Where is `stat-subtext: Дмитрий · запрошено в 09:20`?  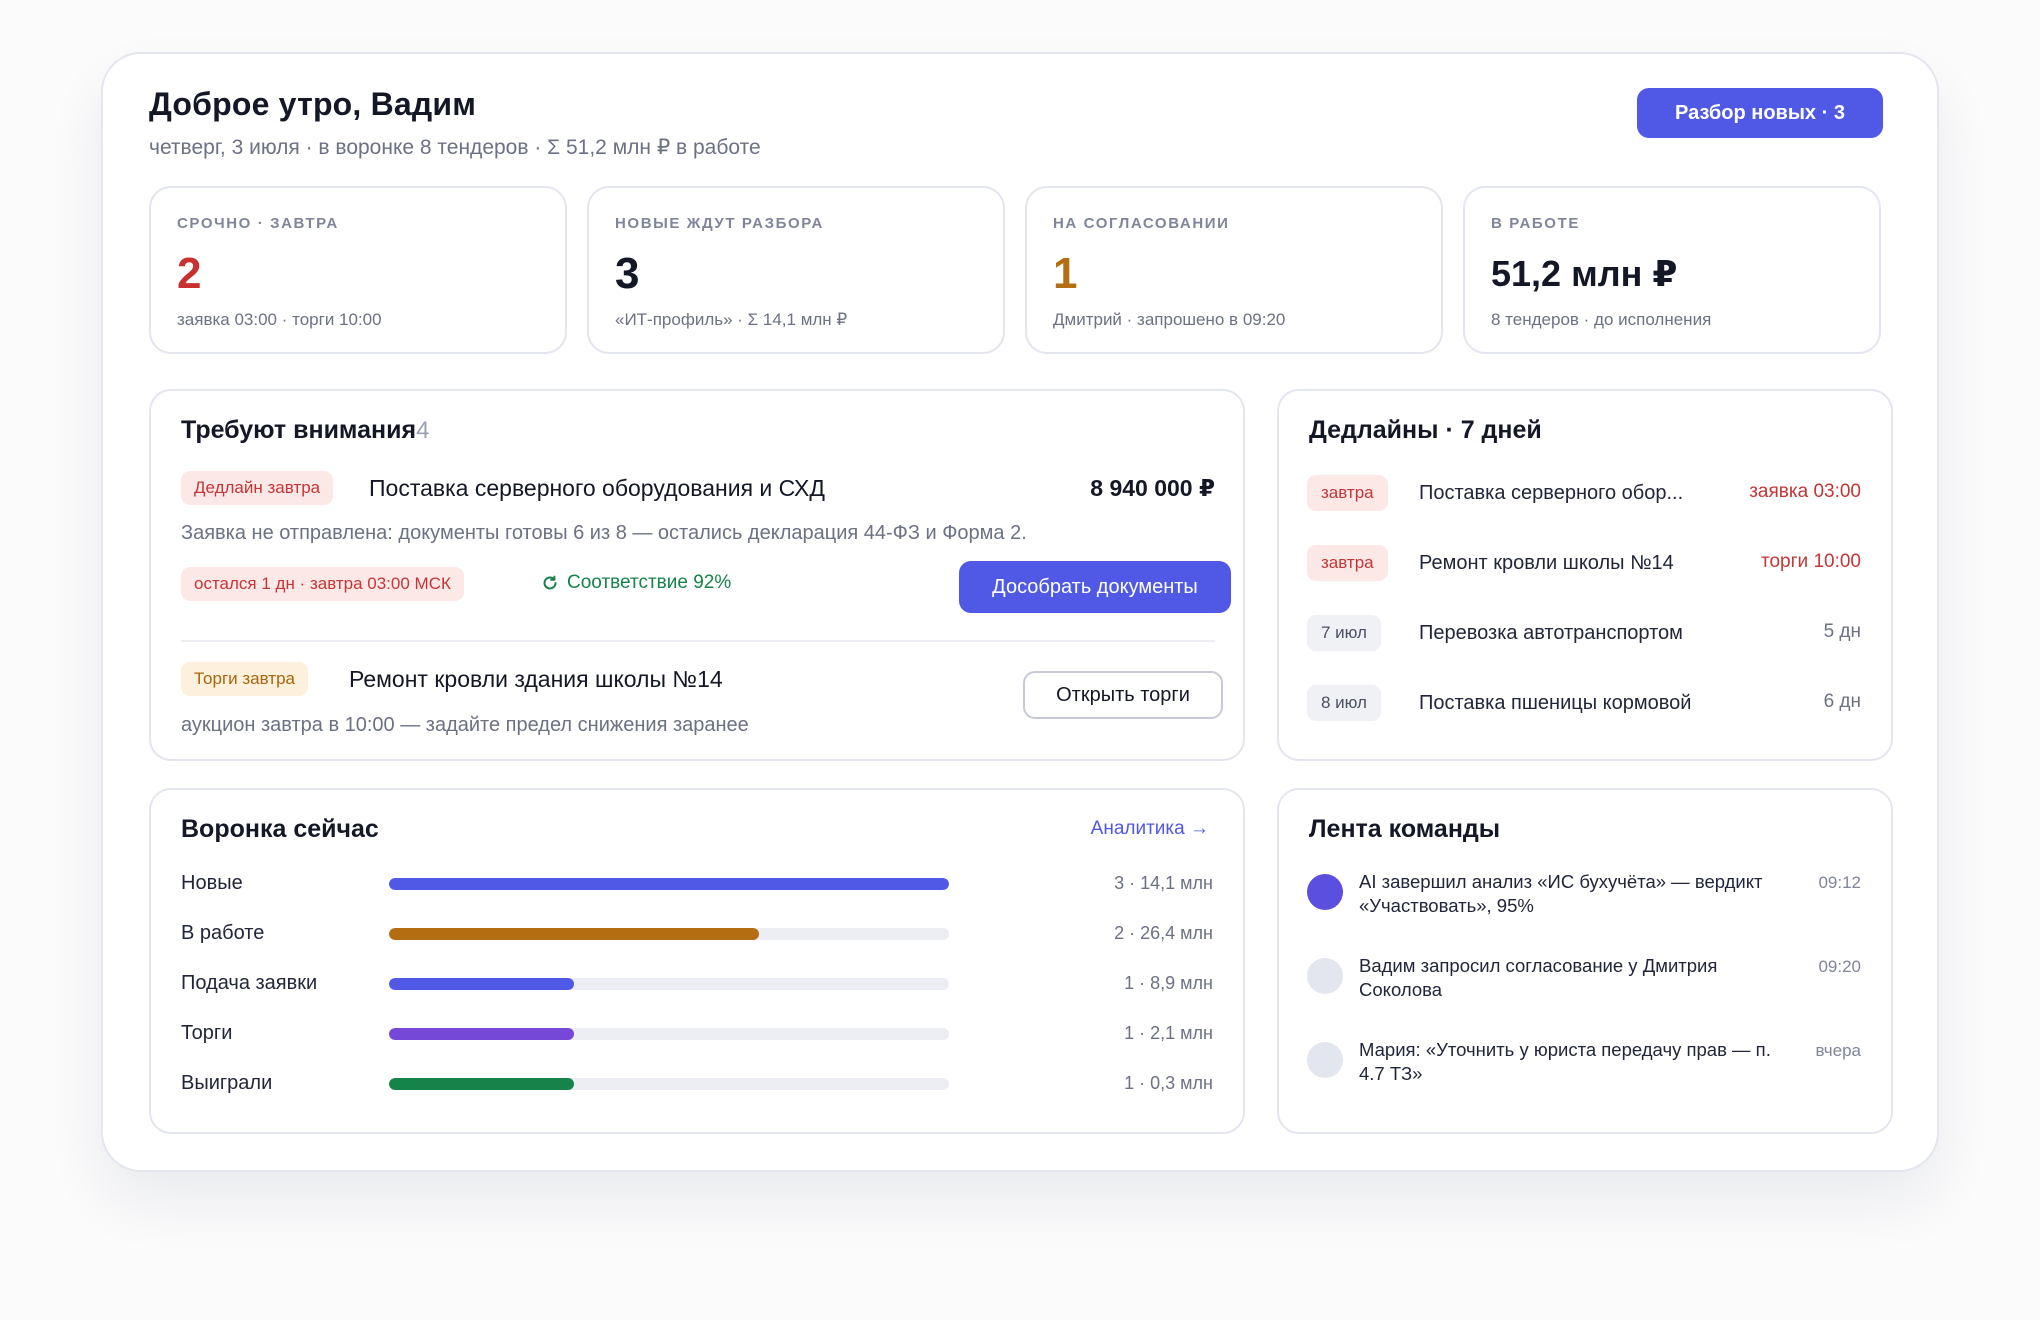 stat-subtext: Дмитрий · запрошено в 09:20 is located at coordinates (1169, 319).